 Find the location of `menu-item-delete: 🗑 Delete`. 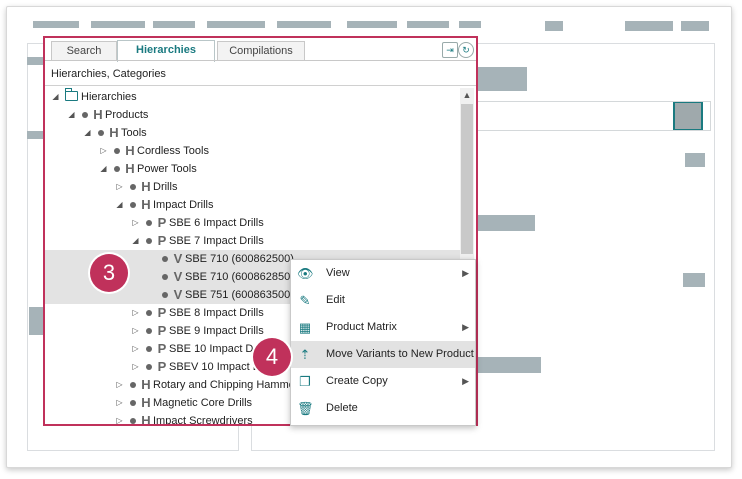

menu-item-delete: 🗑 Delete is located at coordinates (383, 408).